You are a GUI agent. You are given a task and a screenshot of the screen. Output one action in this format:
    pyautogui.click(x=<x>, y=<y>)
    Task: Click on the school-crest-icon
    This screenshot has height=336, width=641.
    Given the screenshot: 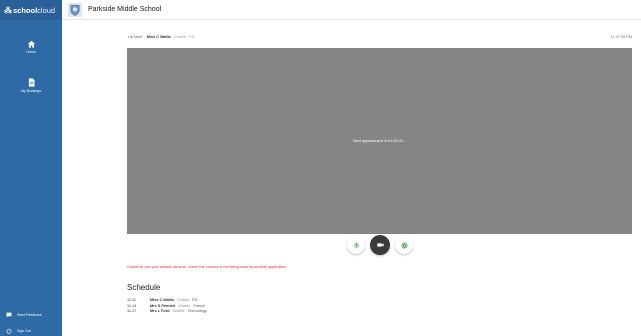 What is the action you would take?
    pyautogui.click(x=75, y=9)
    